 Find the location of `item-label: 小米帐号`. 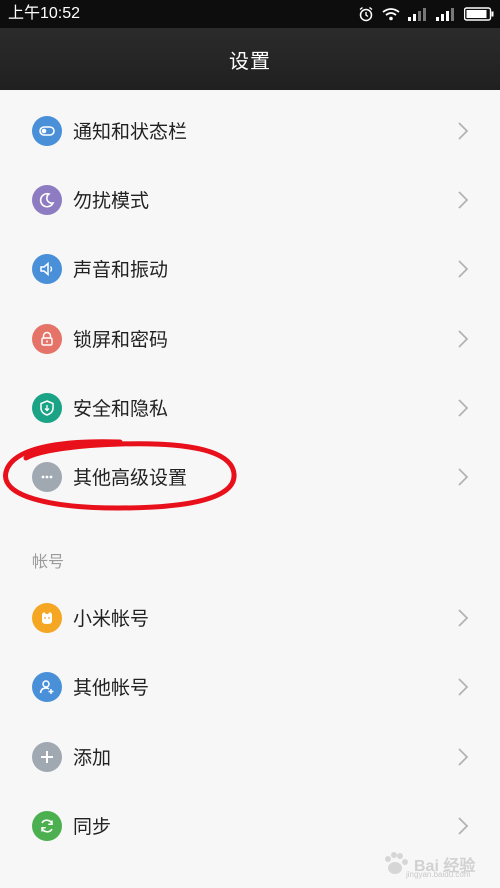

item-label: 小米帐号 is located at coordinates (111, 619).